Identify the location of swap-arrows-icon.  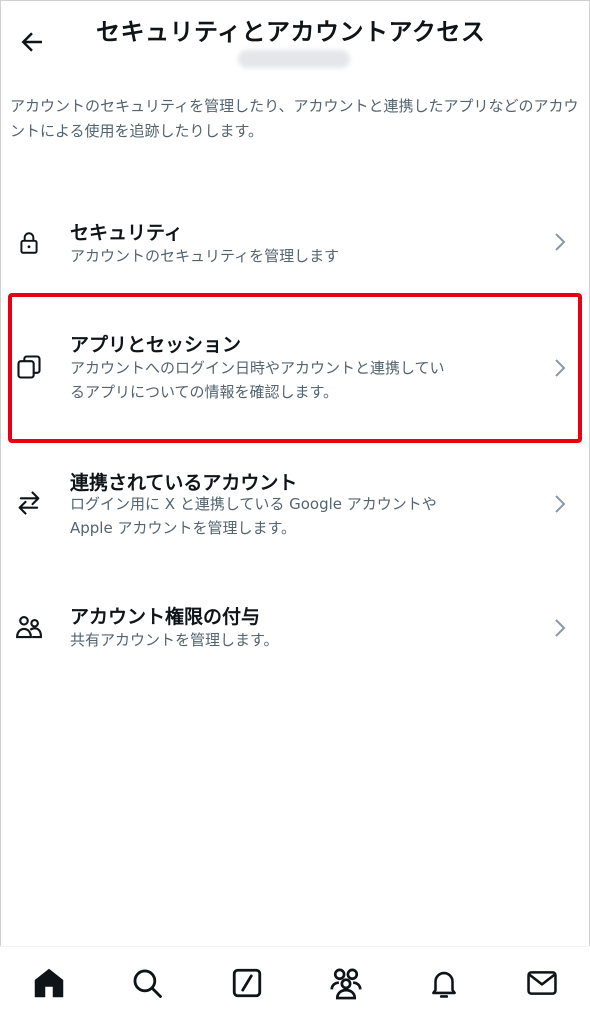
(29, 503).